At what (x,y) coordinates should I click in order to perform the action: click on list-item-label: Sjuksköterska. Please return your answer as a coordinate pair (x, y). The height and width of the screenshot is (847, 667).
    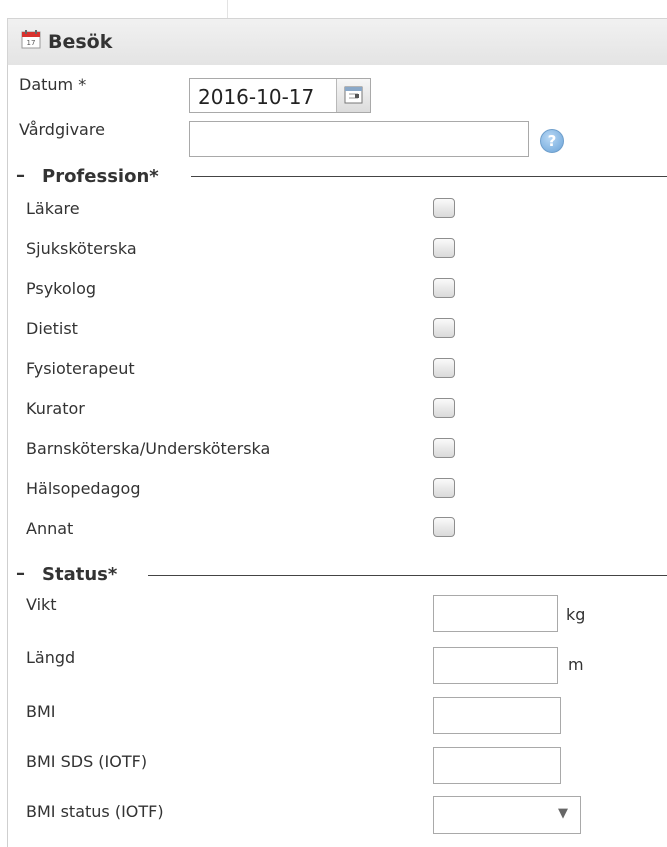
    Looking at the image, I should click on (81, 248).